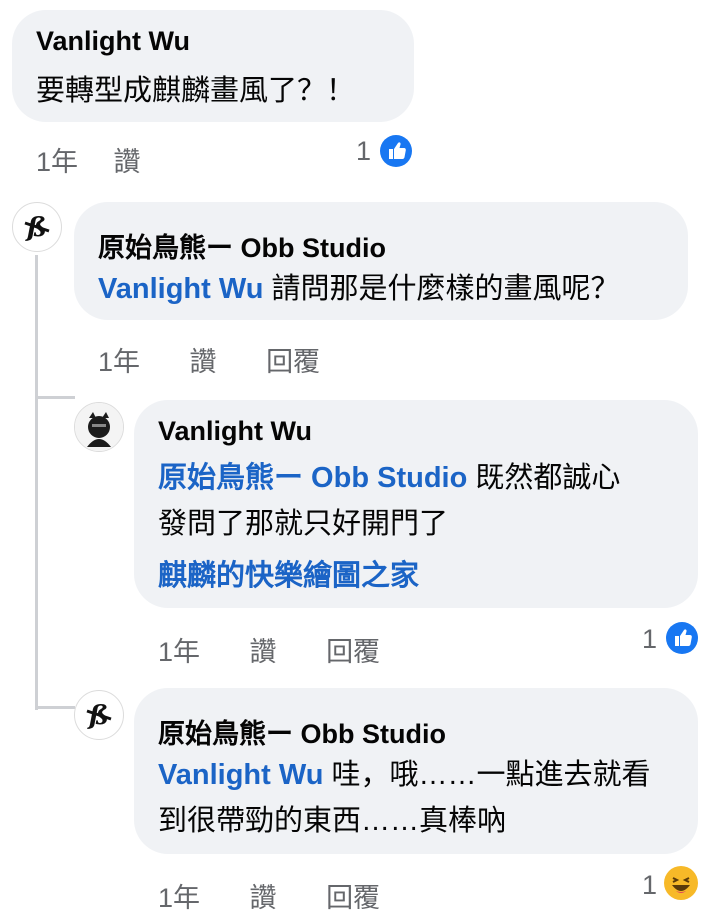 This screenshot has height=924, width=723. What do you see at coordinates (681, 883) in the screenshot?
I see `haha-icon` at bounding box center [681, 883].